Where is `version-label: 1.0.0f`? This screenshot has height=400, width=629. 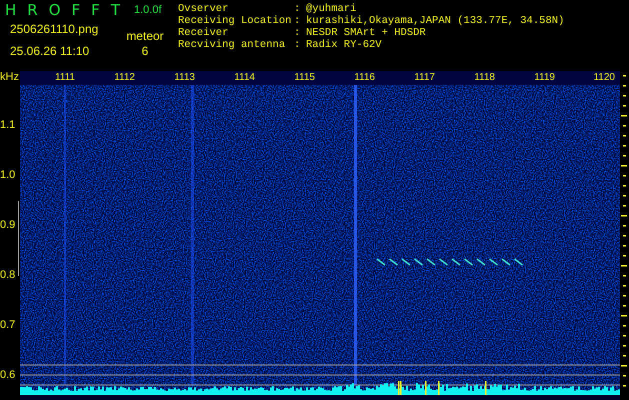
version-label: 1.0.0f is located at coordinates (148, 10).